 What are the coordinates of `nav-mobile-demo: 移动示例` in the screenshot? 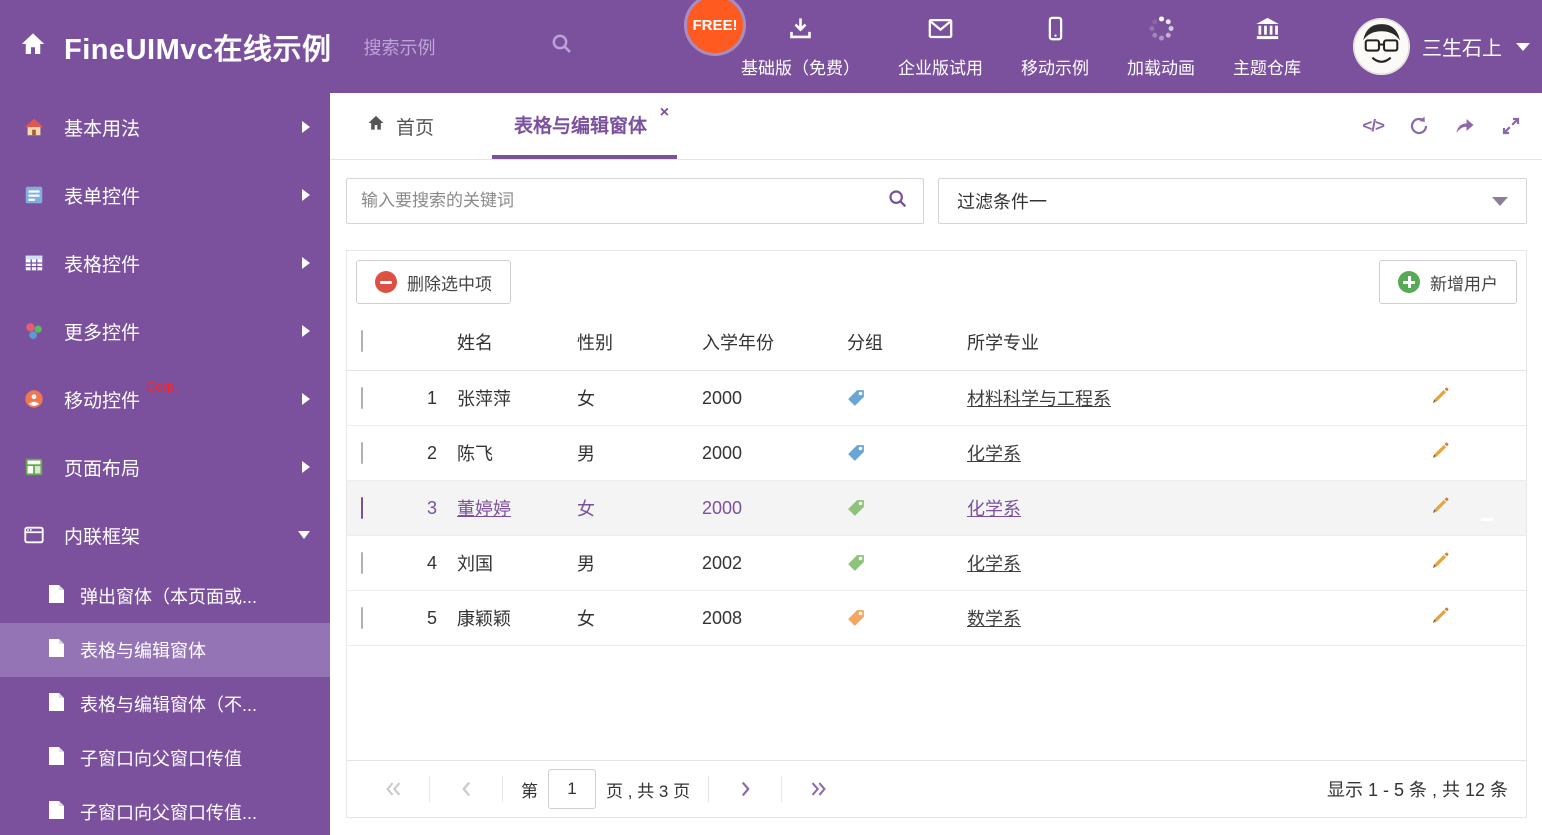 It's located at (1055, 47).